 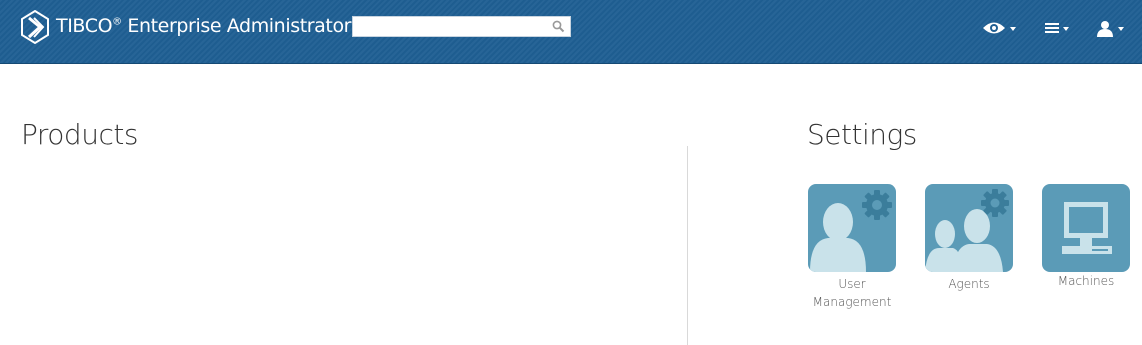 I want to click on search-box, so click(x=461, y=26).